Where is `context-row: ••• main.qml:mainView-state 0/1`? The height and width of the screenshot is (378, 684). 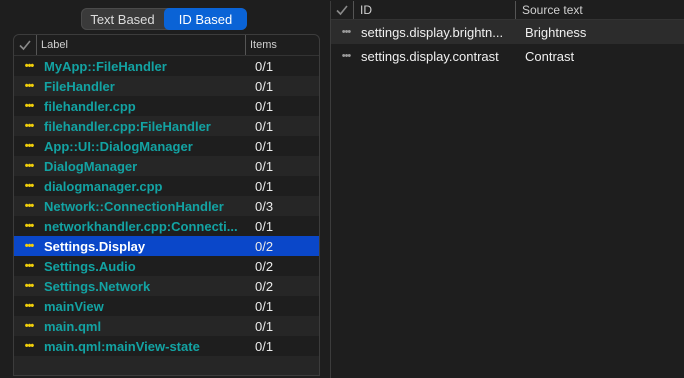 context-row: ••• main.qml:mainView-state 0/1 is located at coordinates (166, 346).